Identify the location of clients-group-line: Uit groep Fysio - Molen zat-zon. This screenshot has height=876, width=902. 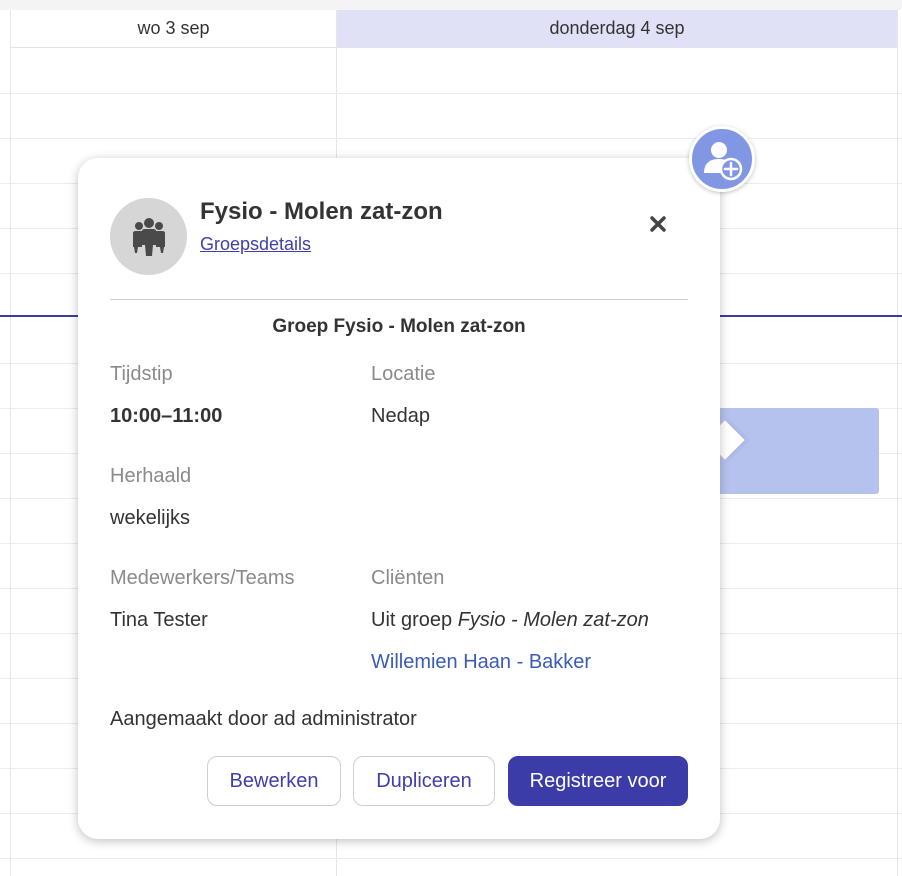
(510, 620).